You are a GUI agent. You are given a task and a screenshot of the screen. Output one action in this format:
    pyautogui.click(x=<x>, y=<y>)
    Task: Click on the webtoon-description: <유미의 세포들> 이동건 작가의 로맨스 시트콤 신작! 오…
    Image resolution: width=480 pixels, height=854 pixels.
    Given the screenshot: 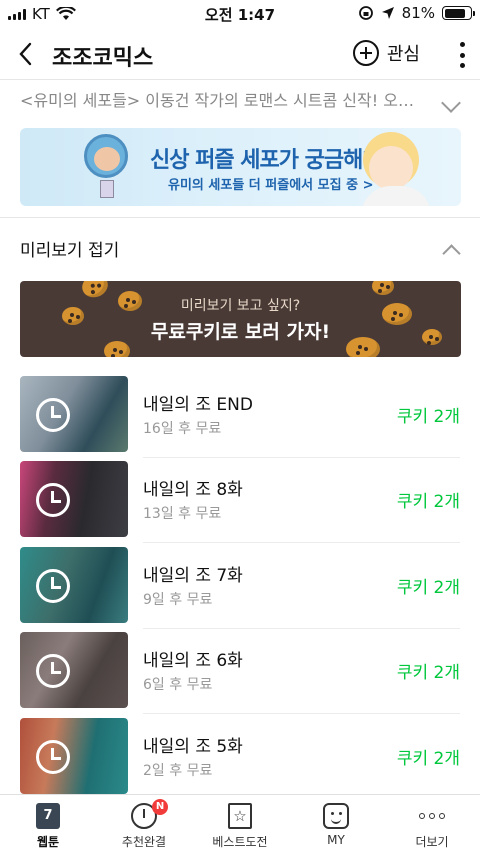 What is the action you would take?
    pyautogui.click(x=230, y=102)
    